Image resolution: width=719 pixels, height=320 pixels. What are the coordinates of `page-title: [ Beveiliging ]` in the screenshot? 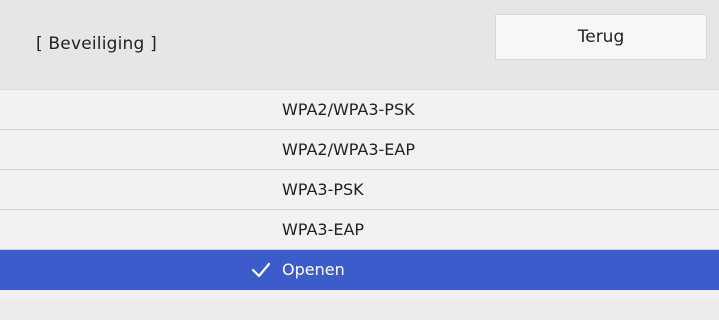 It's located at (96, 44).